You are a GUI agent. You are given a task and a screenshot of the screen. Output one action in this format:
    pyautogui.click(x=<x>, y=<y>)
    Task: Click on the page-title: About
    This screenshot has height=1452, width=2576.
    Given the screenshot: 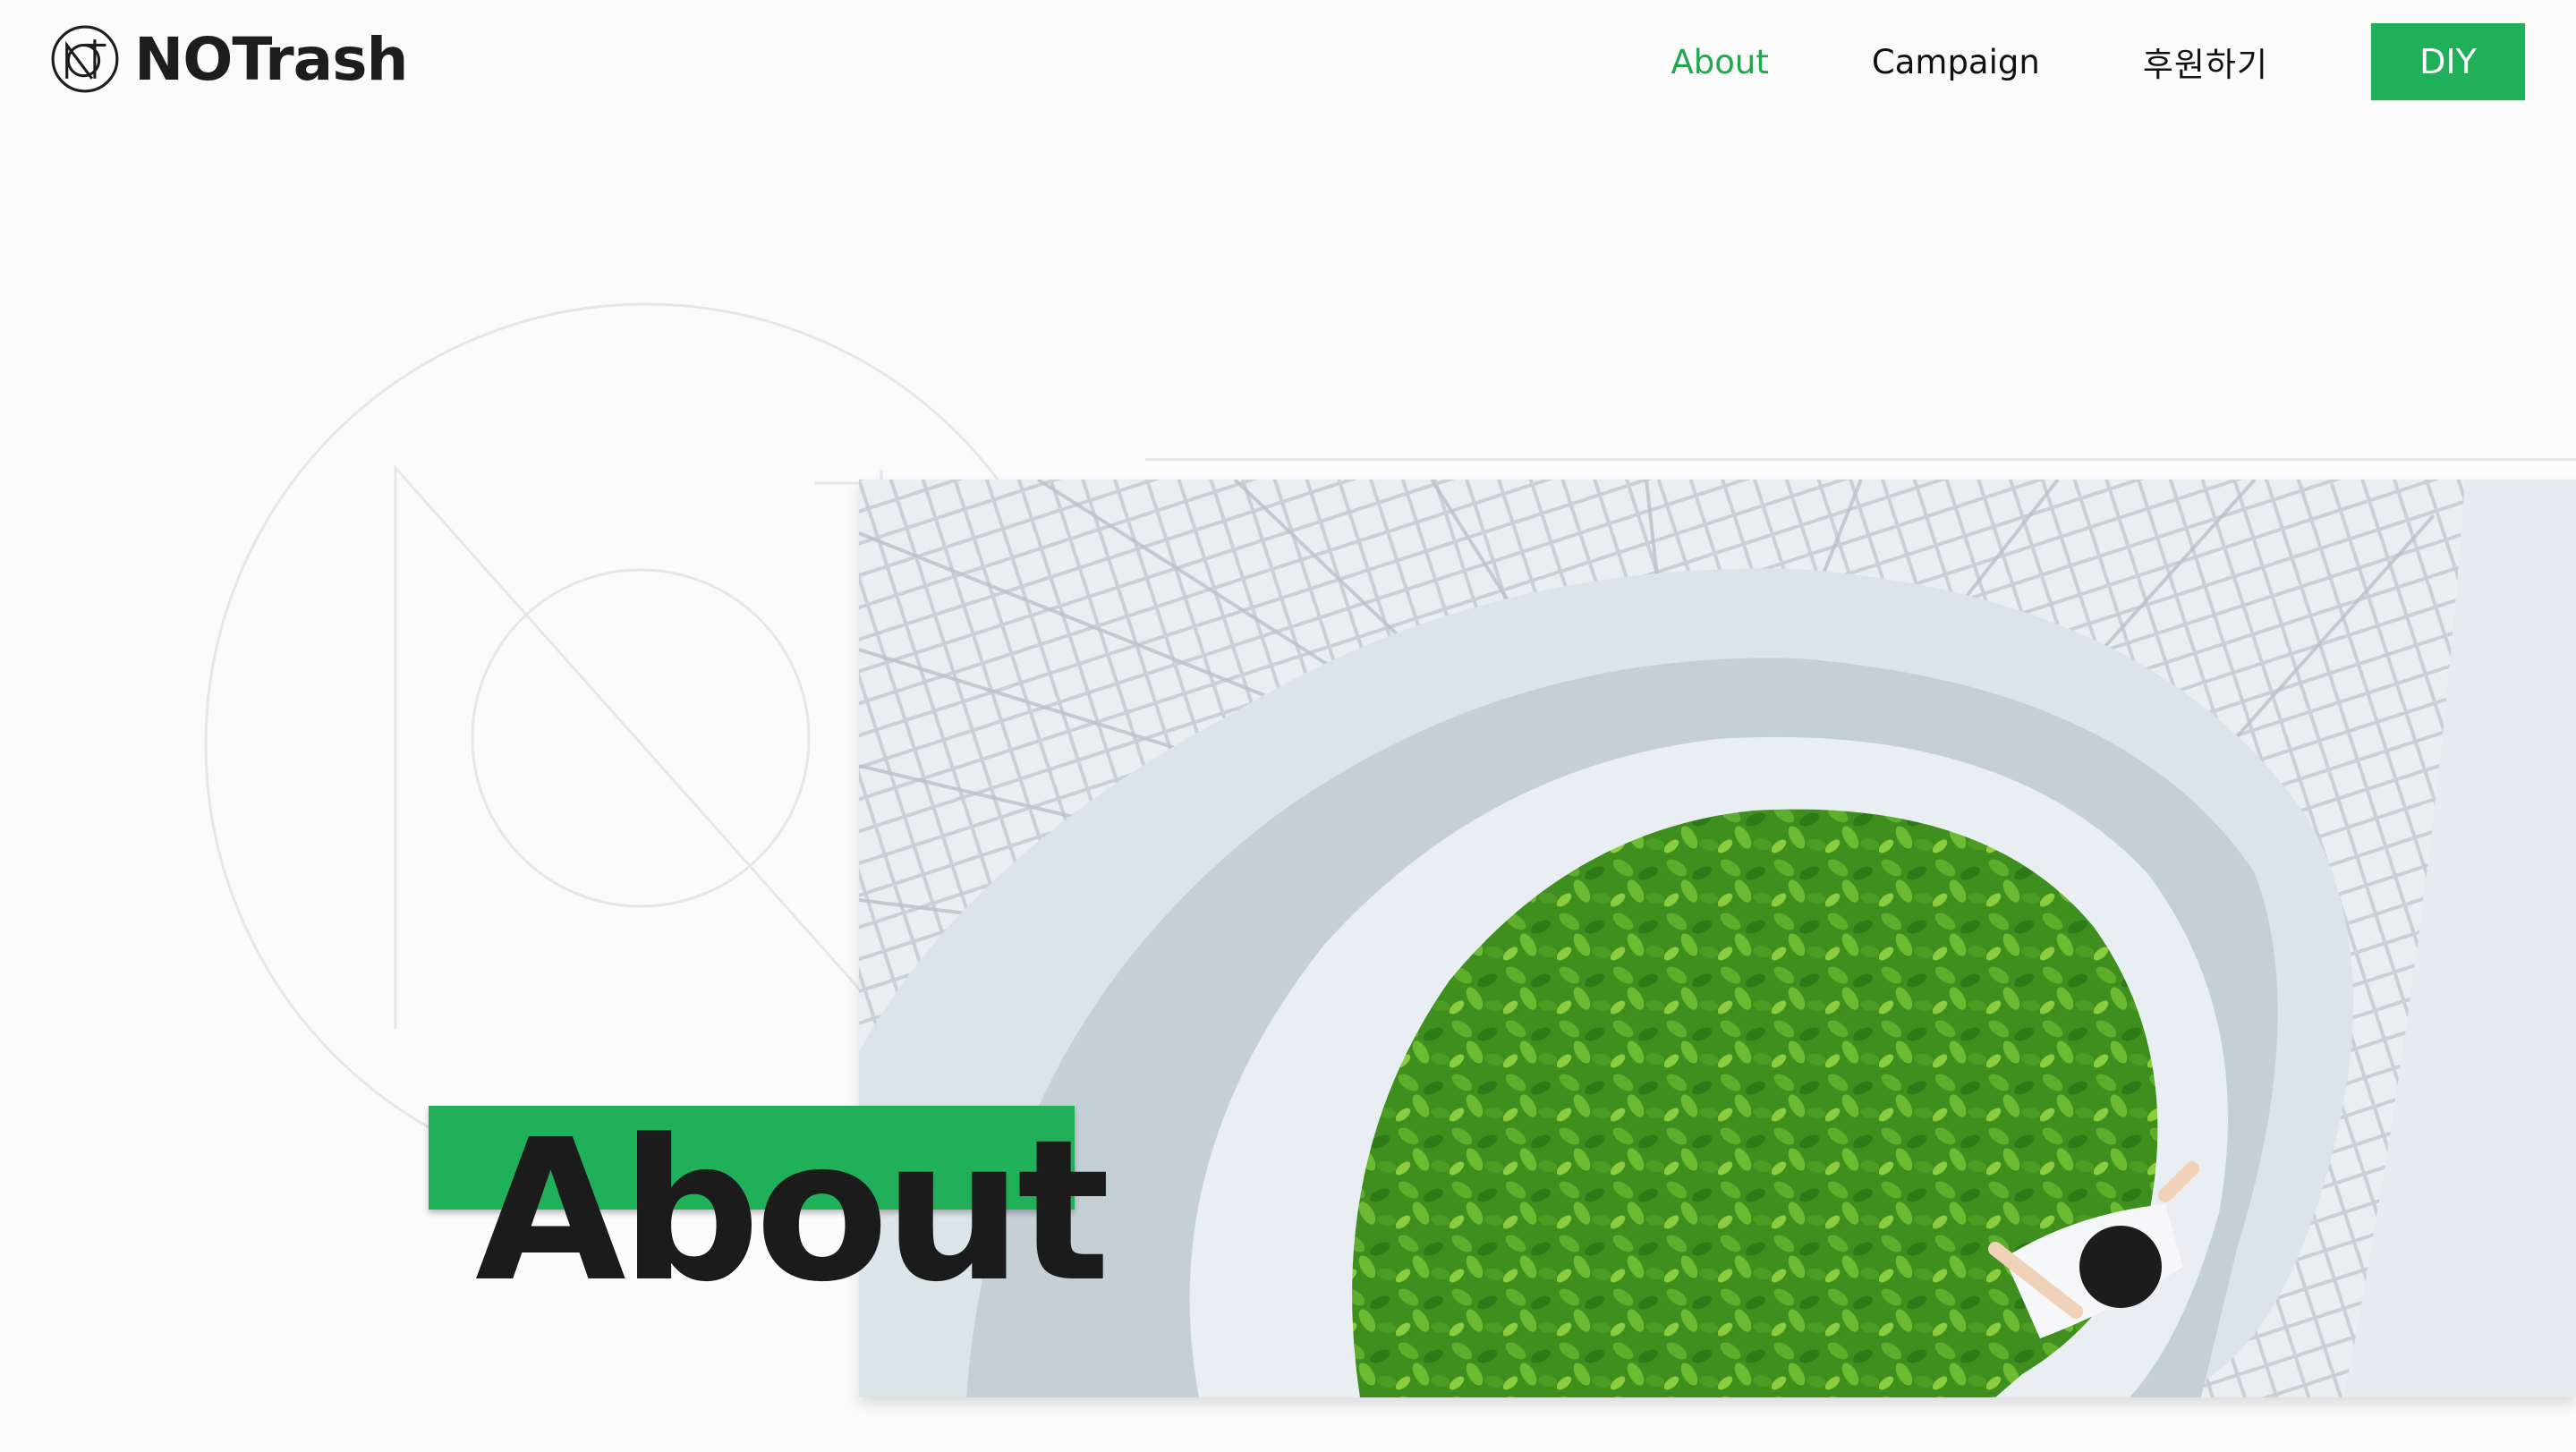 What is the action you would take?
    pyautogui.click(x=792, y=1212)
    